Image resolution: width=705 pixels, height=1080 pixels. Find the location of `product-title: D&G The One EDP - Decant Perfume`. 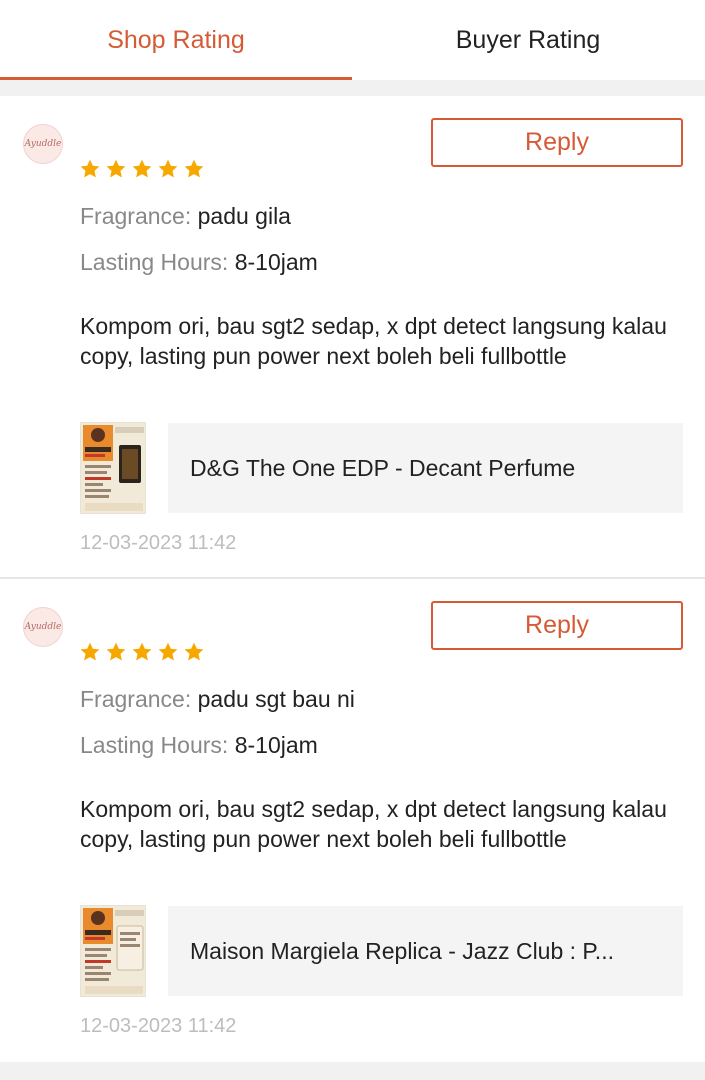

product-title: D&G The One EDP - Decant Perfume is located at coordinates (425, 468).